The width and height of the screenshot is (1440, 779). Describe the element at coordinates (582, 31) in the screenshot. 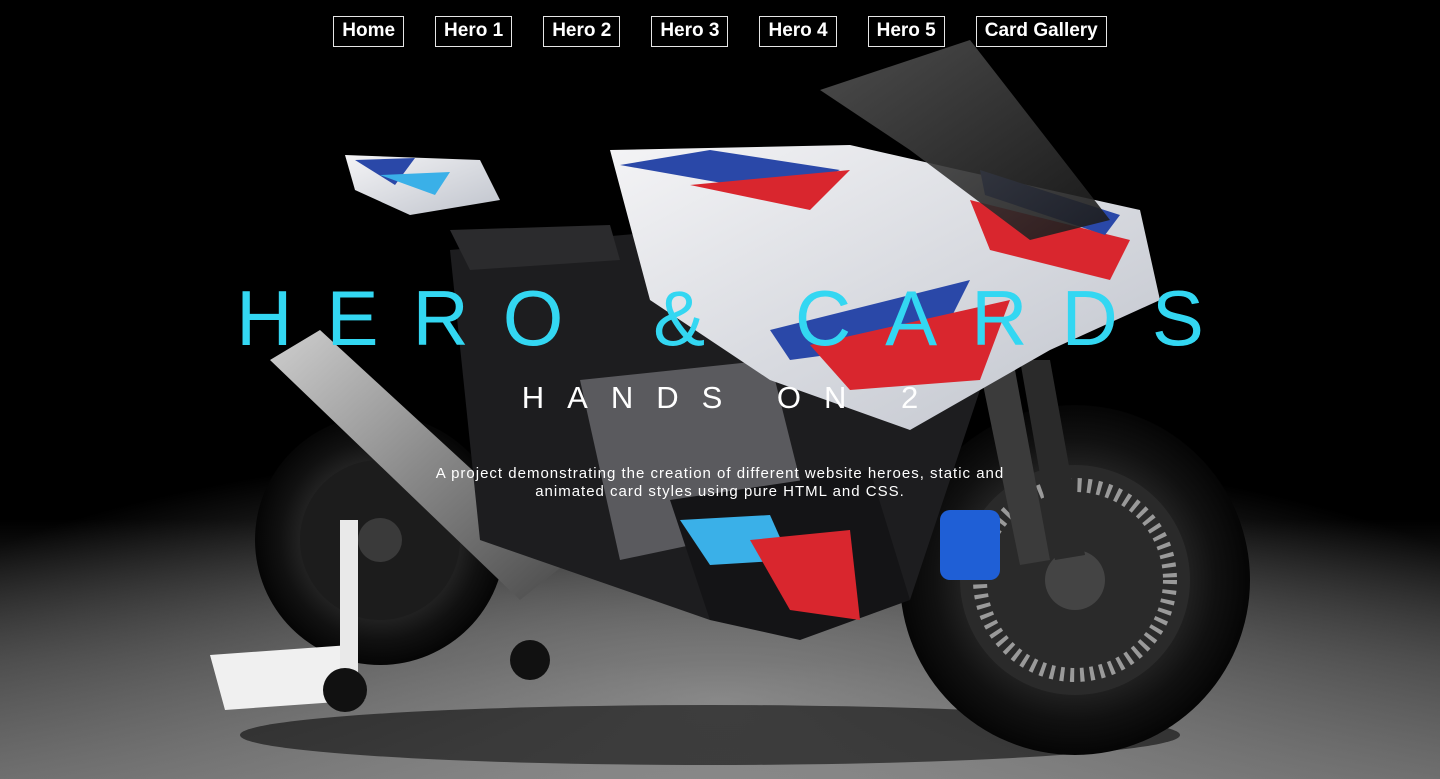

I see `nav-hero-2-link: Hero 2` at that location.